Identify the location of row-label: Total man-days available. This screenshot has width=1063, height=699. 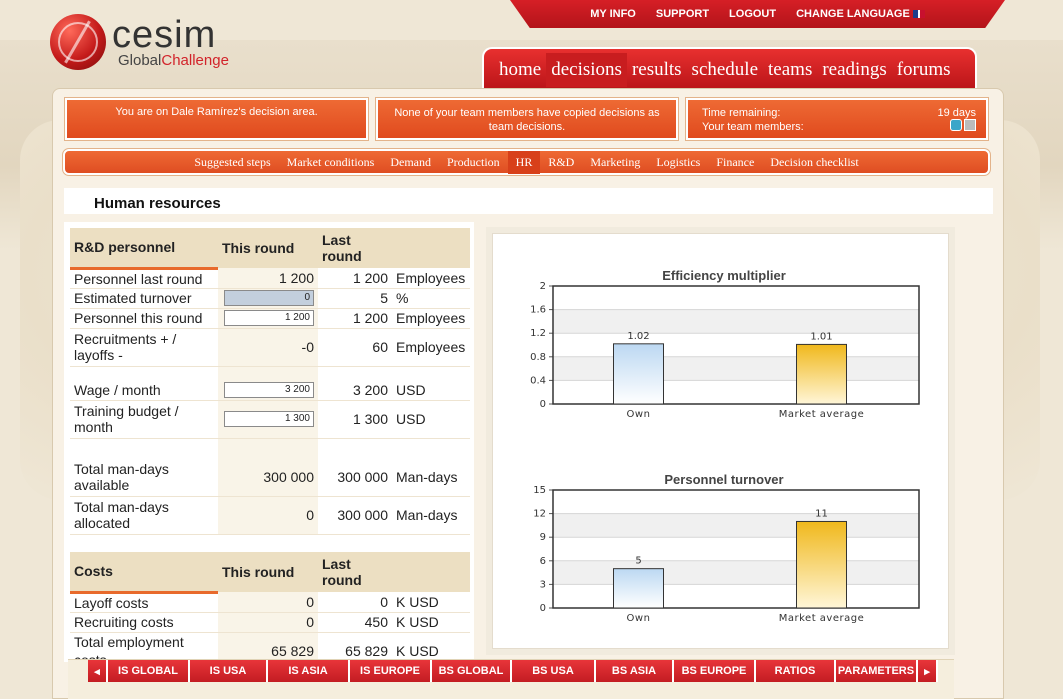
(144, 477).